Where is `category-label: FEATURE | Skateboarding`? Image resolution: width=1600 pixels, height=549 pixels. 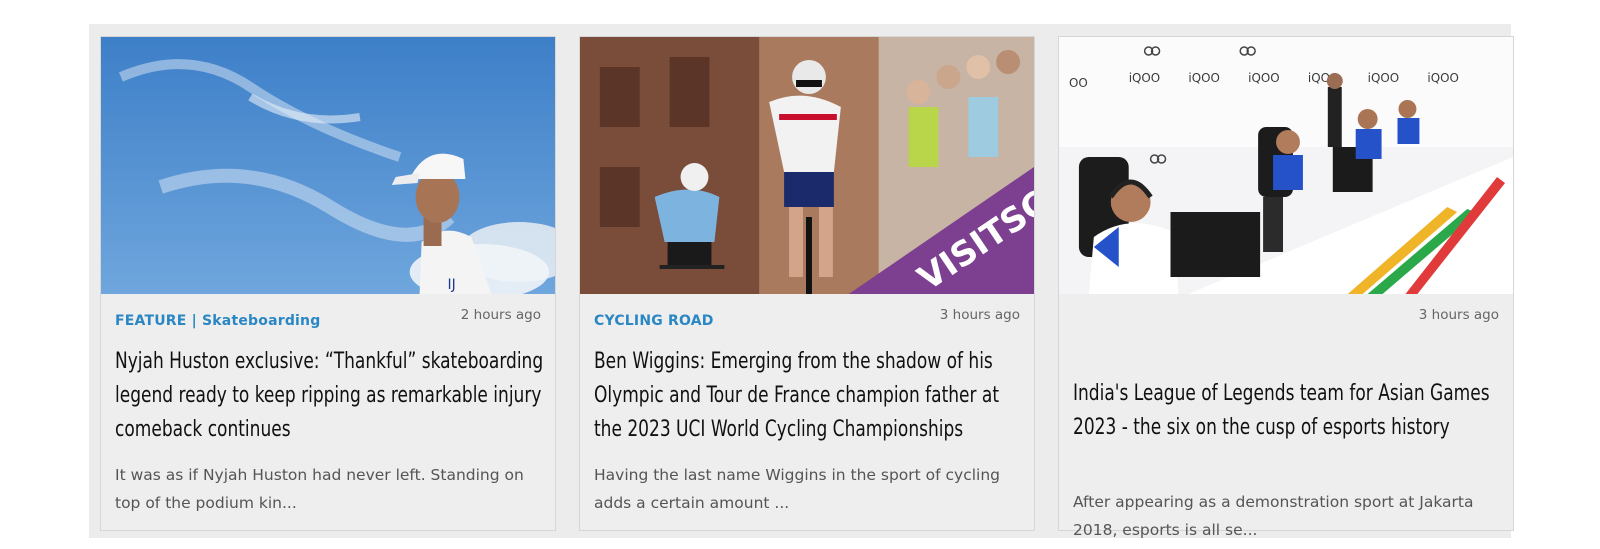
category-label: FEATURE | Skateboarding is located at coordinates (217, 321).